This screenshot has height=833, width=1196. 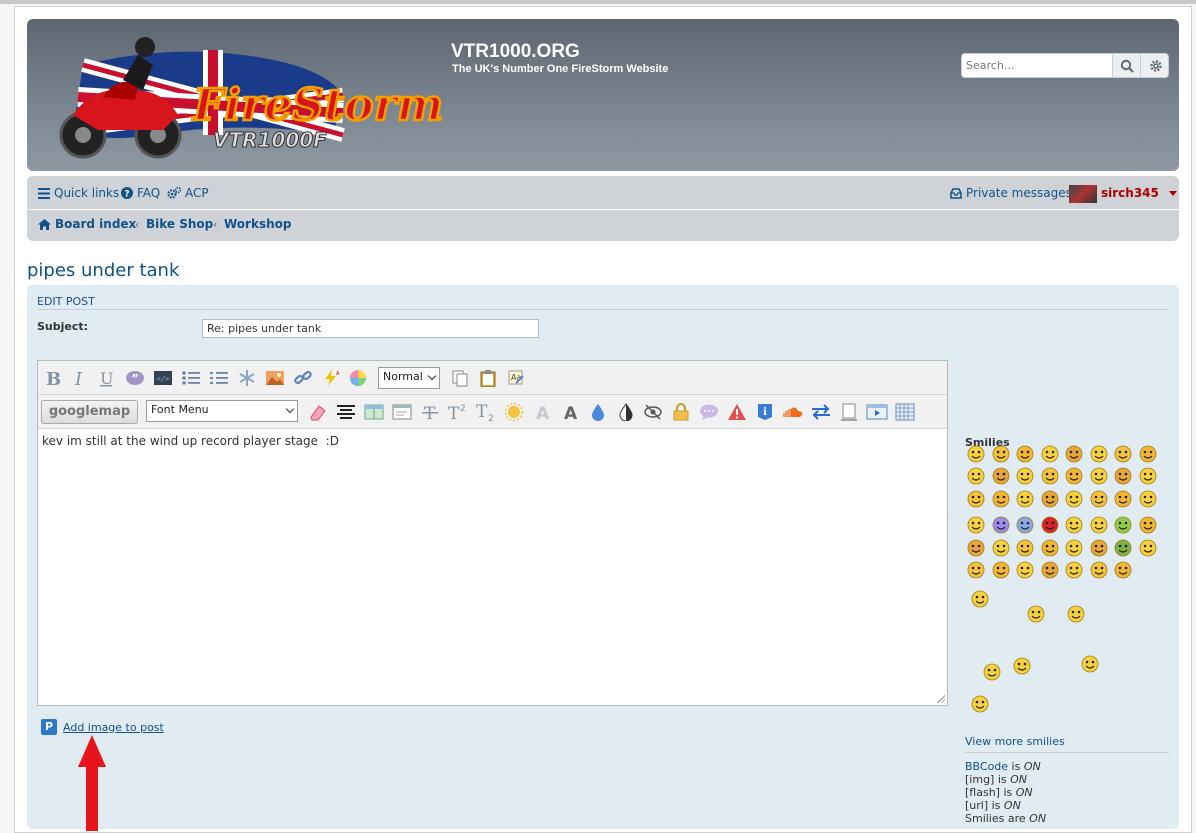 I want to click on comment-button, so click(x=709, y=412).